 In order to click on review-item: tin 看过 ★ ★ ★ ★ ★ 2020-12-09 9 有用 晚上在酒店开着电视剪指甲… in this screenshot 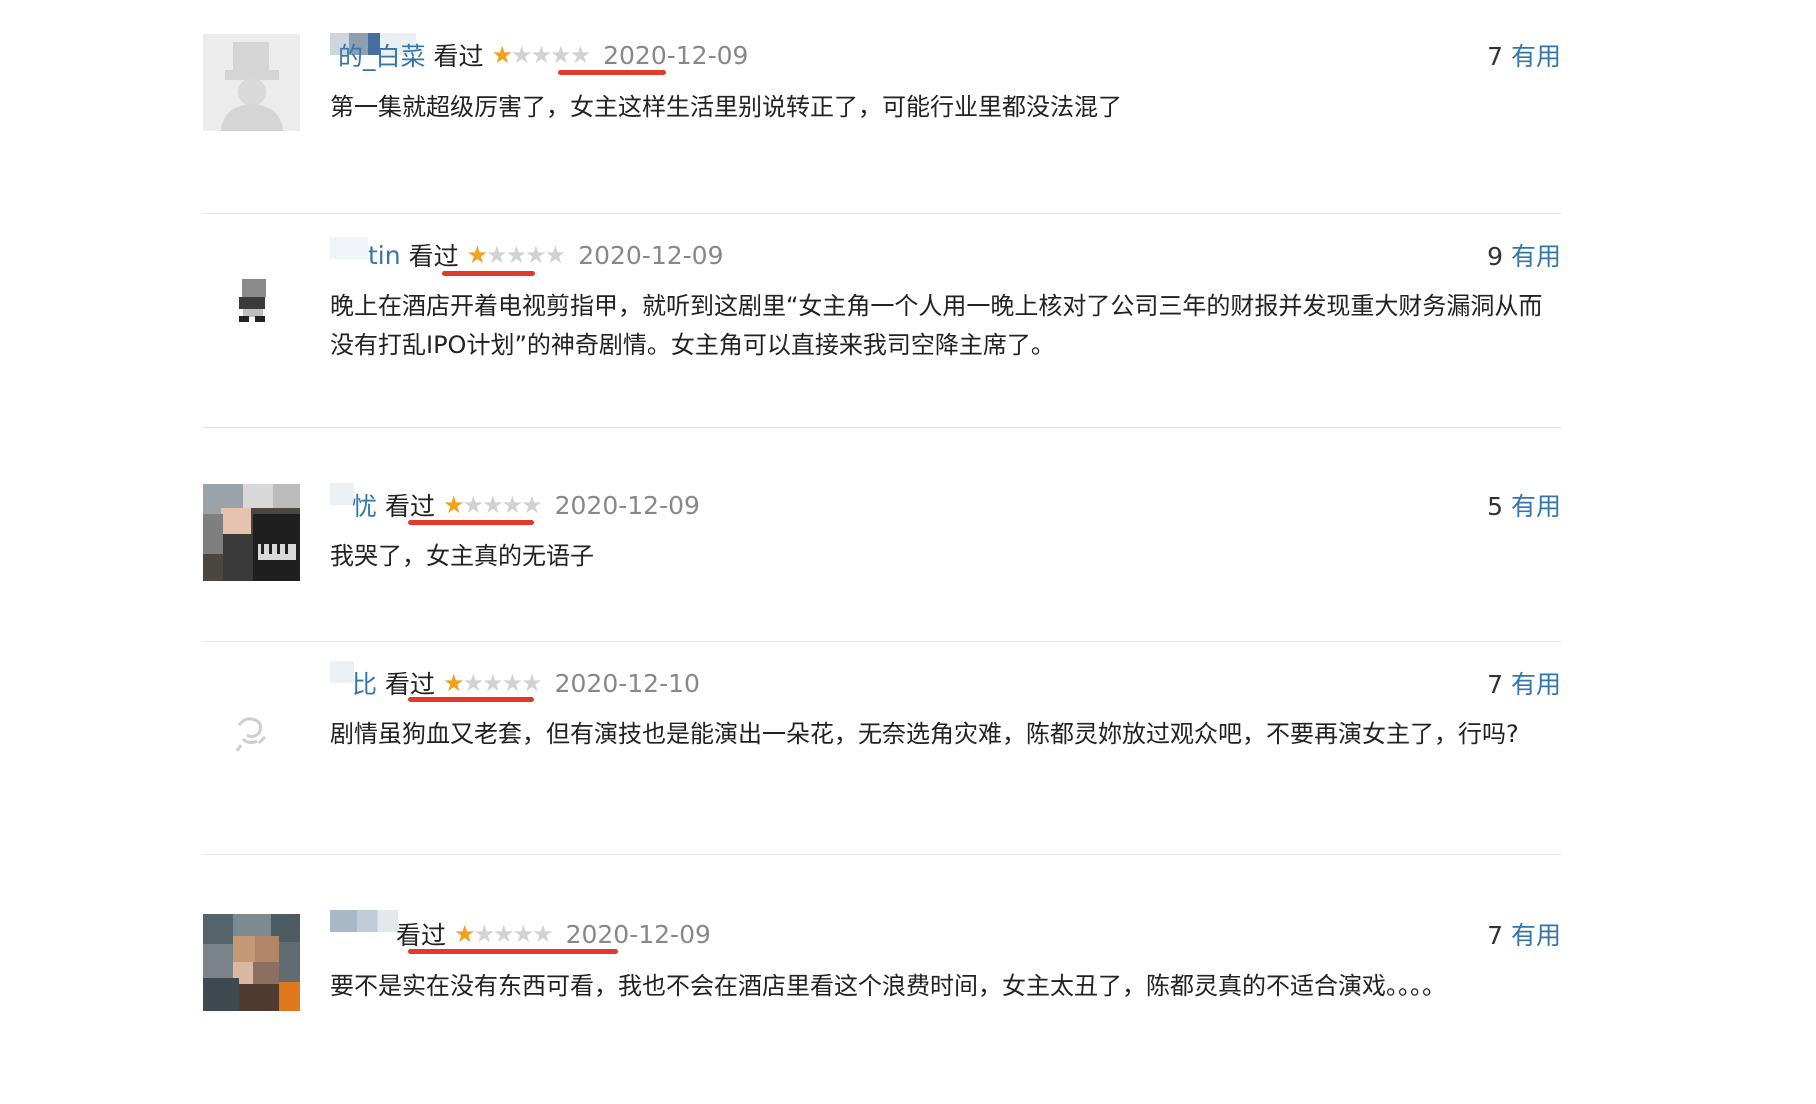, I will do `click(882, 320)`.